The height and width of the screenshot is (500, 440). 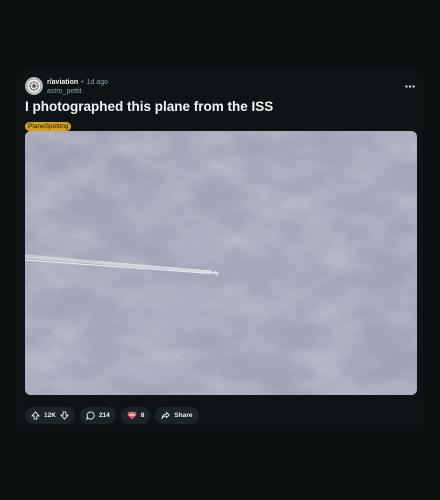 I want to click on vote-count: 12K, so click(x=50, y=415).